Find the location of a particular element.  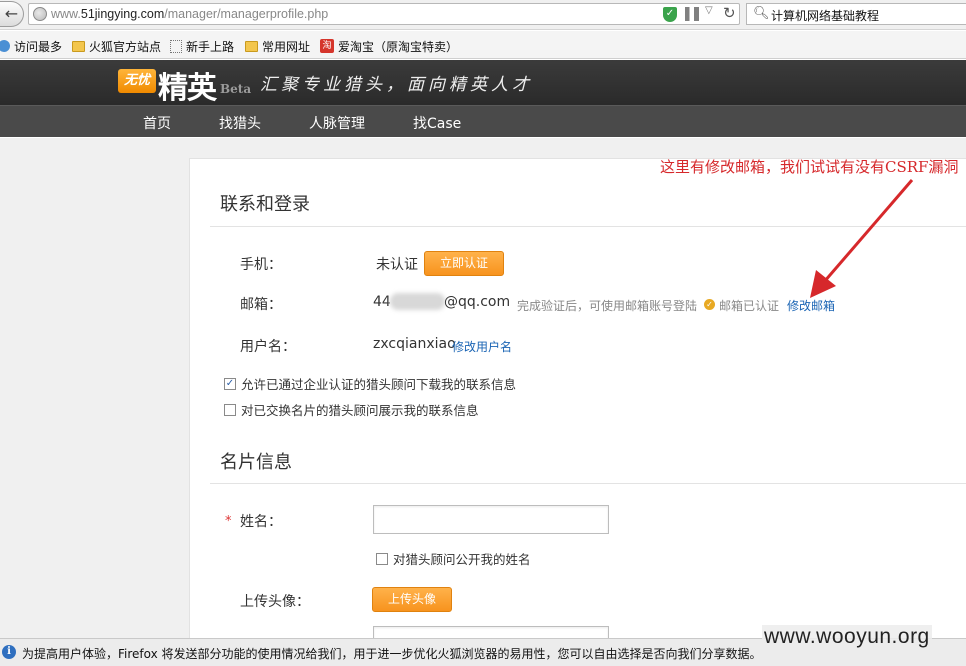

page-icon is located at coordinates (176, 46).